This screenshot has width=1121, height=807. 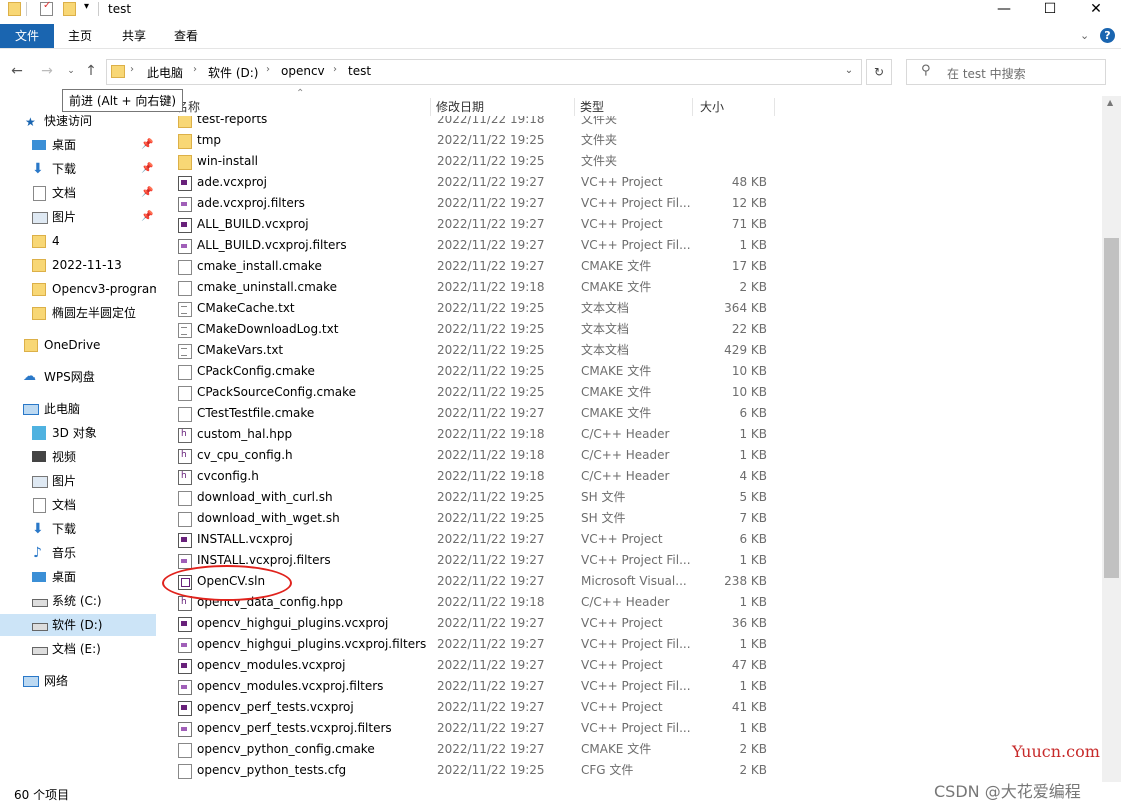 I want to click on recent-locations-icon: ⌄, so click(x=71, y=71).